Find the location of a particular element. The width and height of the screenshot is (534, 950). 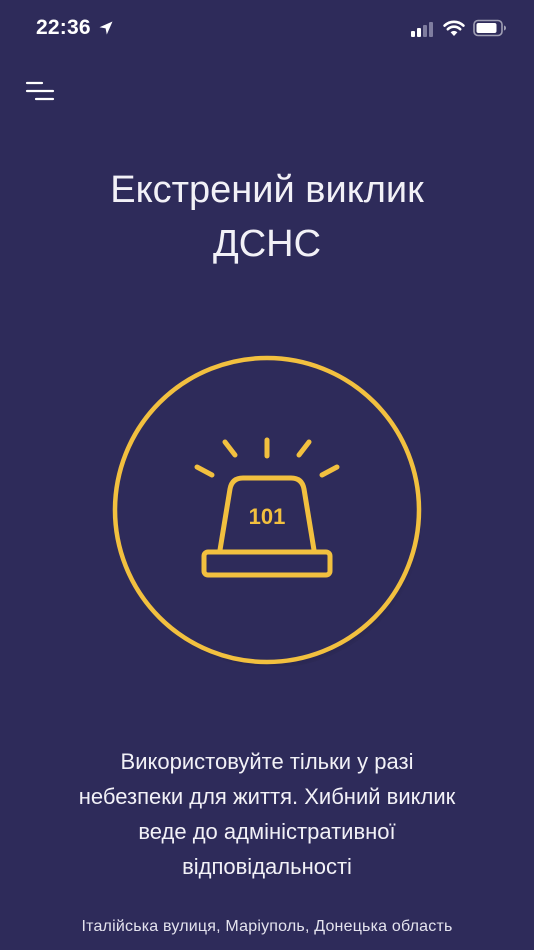

signal-icon is located at coordinates (422, 29).